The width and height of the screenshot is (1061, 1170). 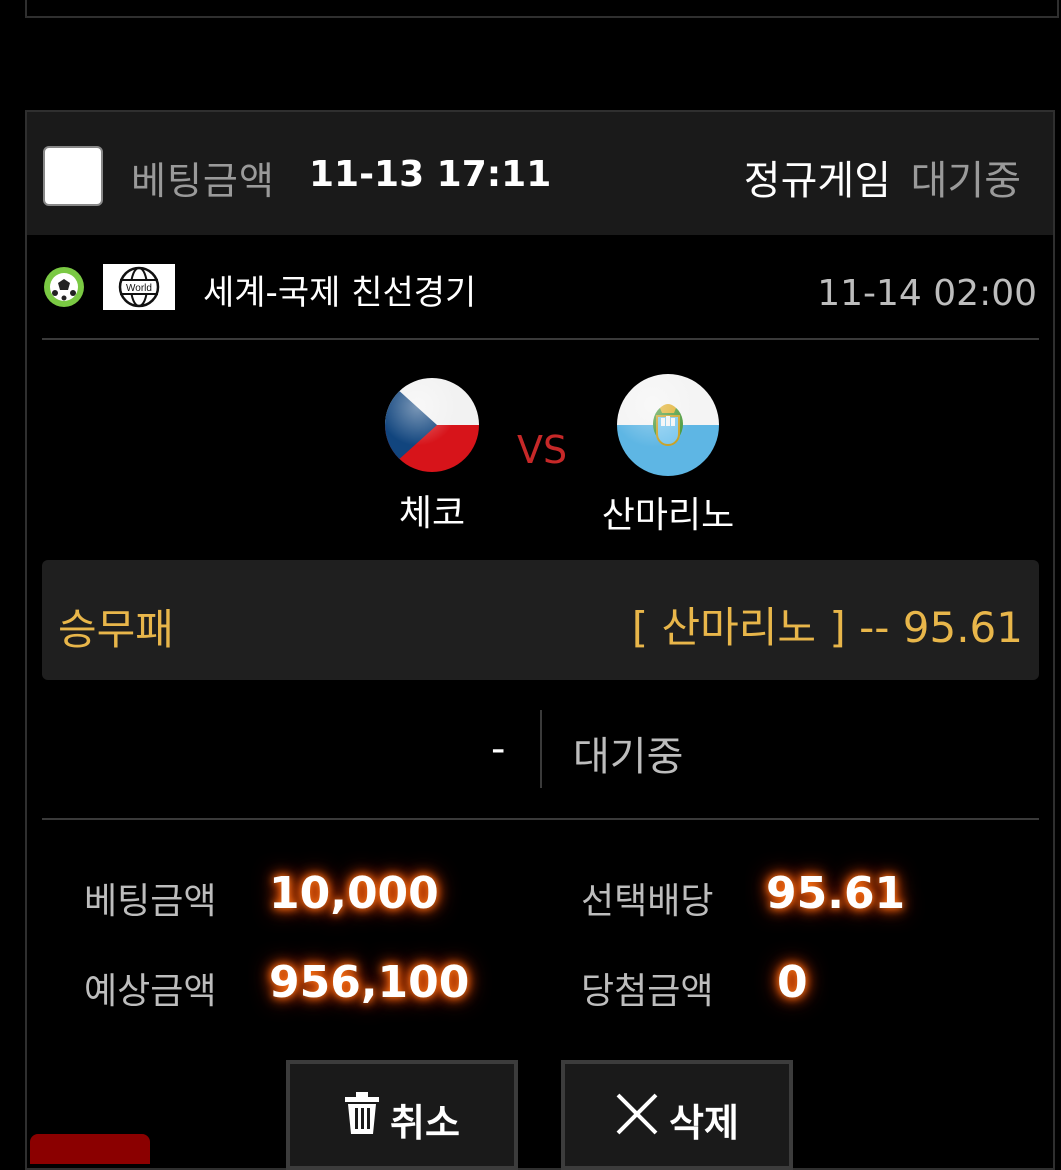 I want to click on bet-label: 베팅금액, so click(x=203, y=181).